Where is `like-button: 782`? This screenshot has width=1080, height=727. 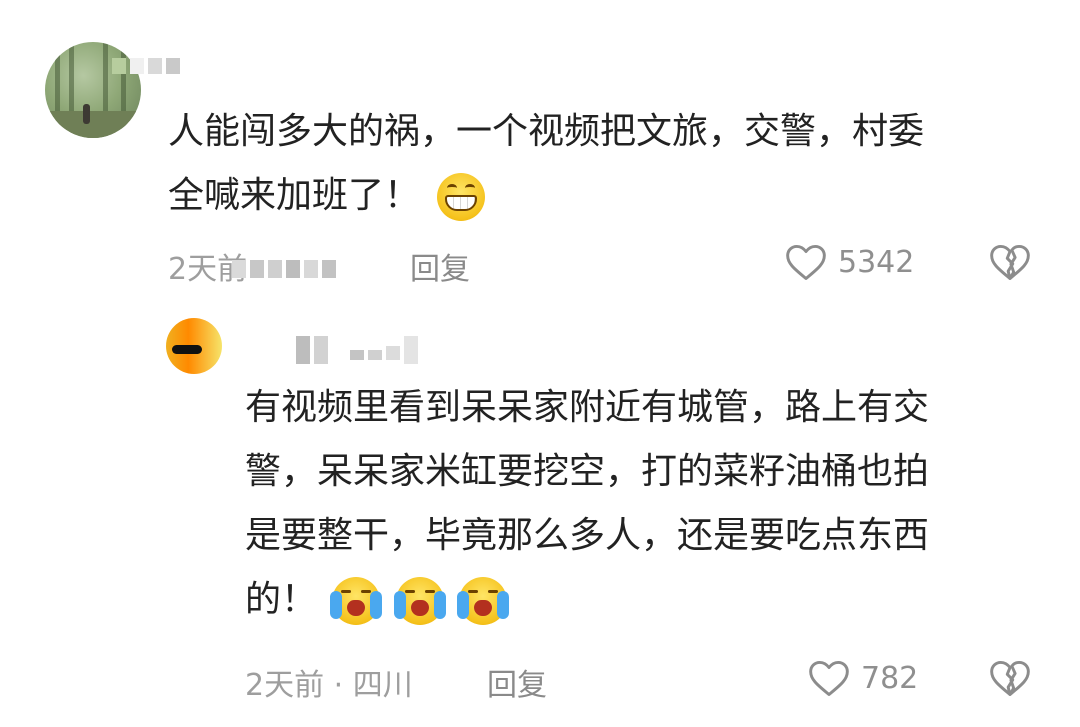
like-button: 782 is located at coordinates (862, 678).